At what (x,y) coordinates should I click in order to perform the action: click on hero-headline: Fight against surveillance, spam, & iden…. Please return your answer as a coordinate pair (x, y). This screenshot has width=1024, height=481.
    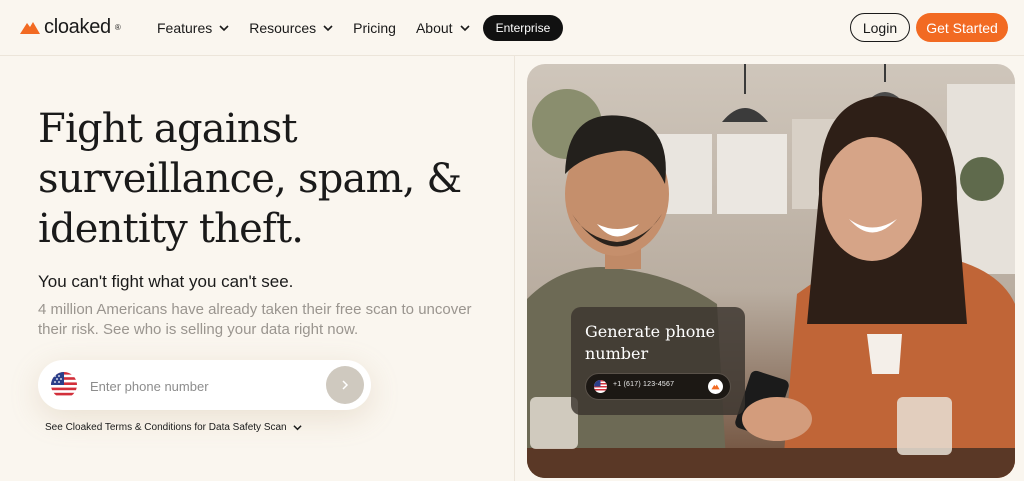
    Looking at the image, I should click on (250, 179).